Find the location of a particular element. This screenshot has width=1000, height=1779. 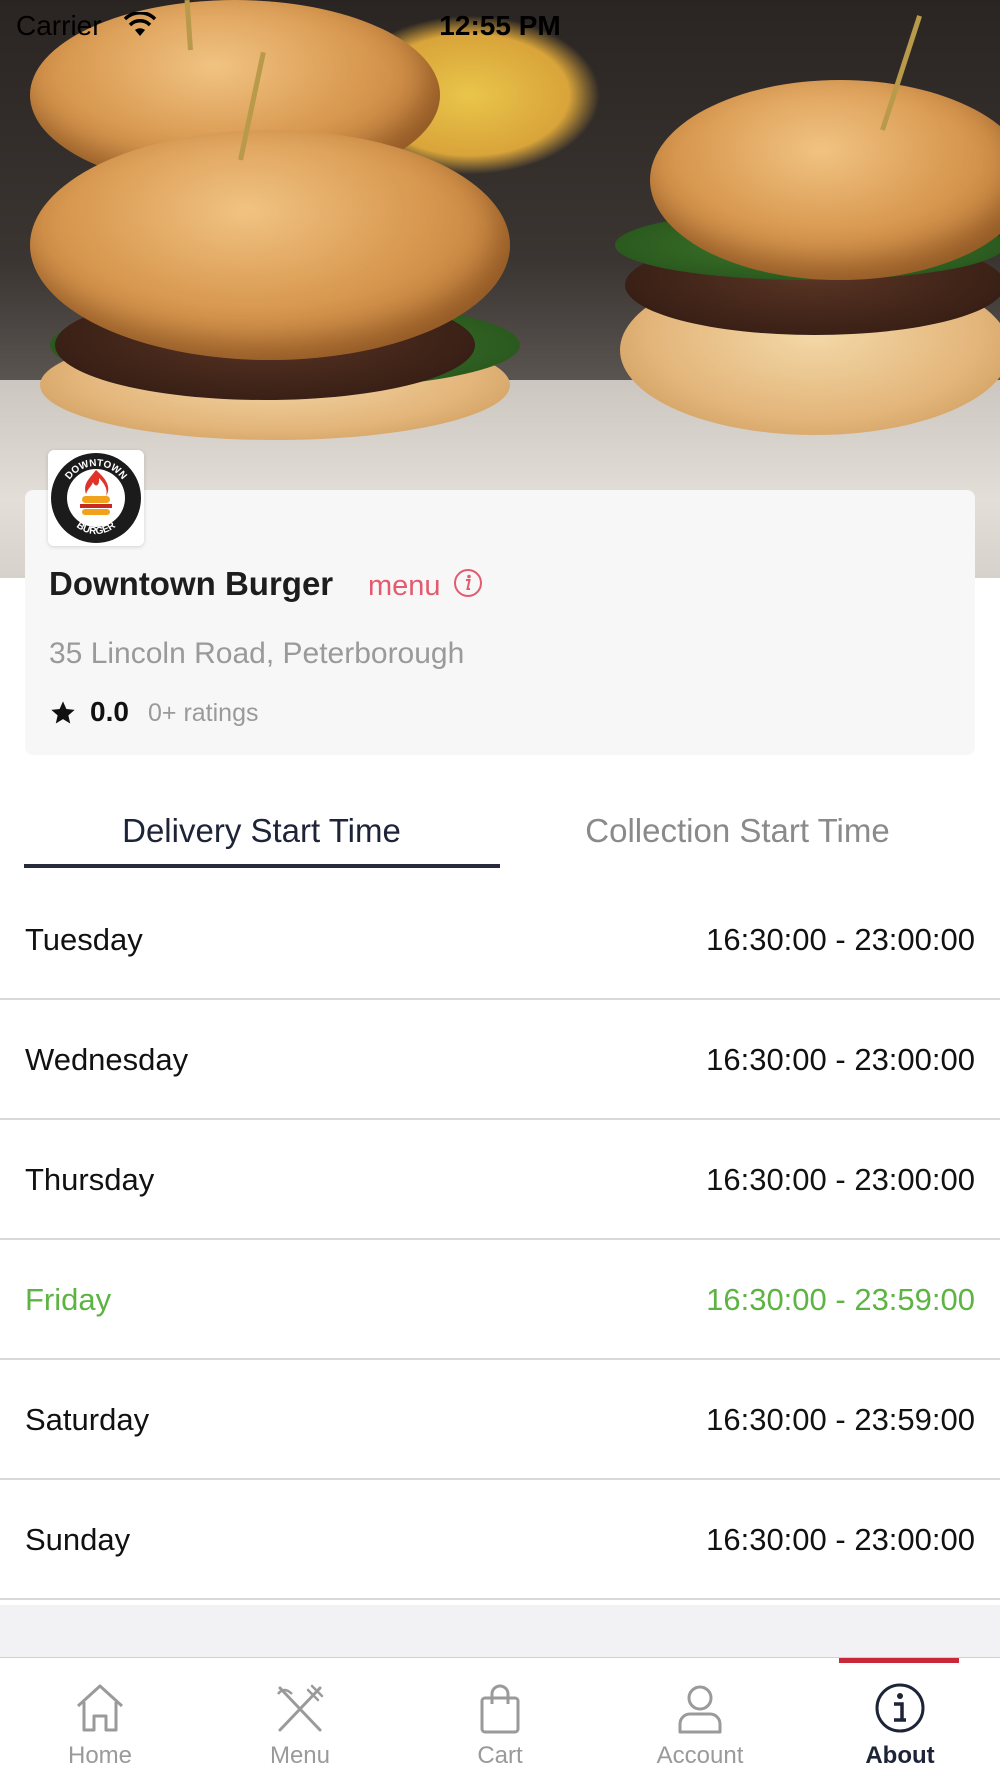

restaurant-logo: DOWNTOWN BURGER is located at coordinates (96, 498).